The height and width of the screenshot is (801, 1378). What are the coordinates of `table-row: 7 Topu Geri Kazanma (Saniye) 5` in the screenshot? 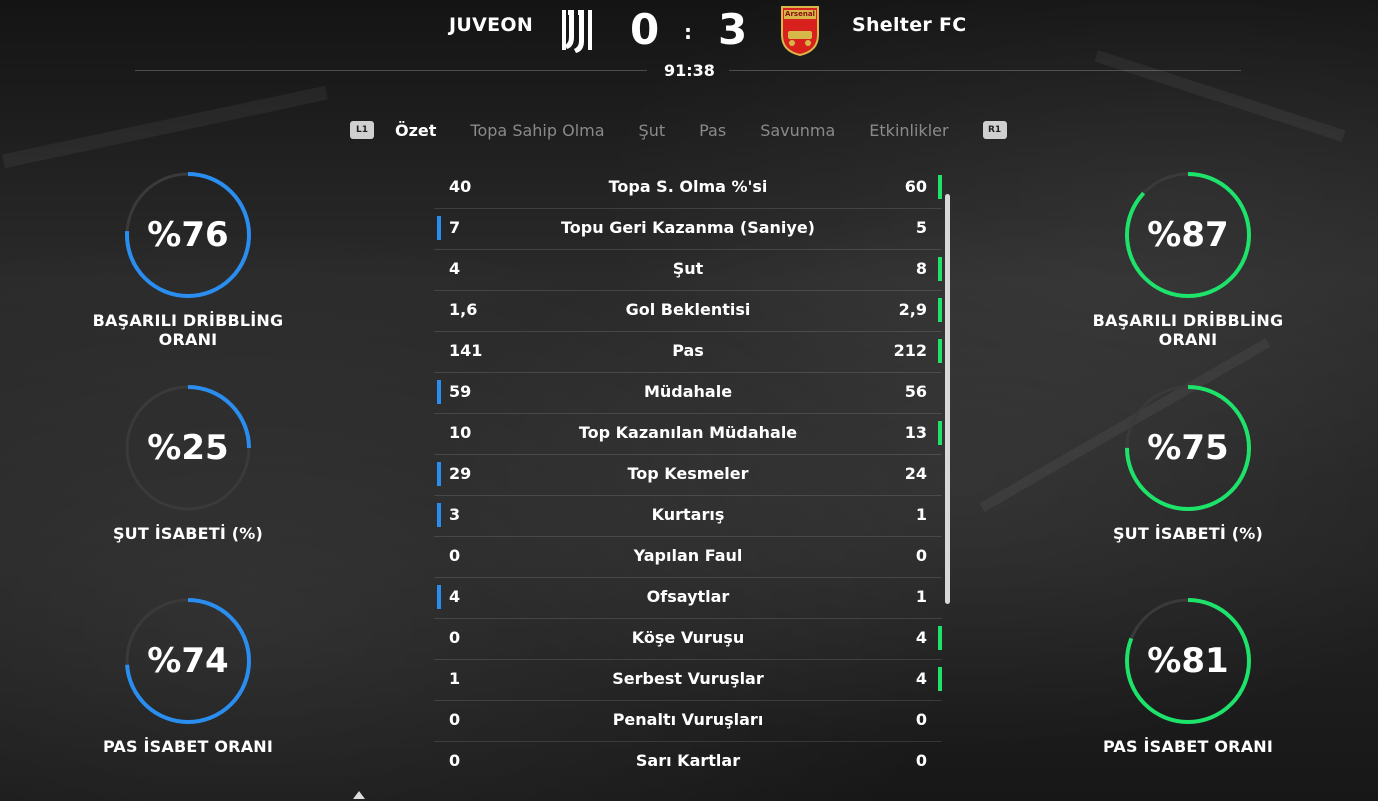 It's located at (688, 229).